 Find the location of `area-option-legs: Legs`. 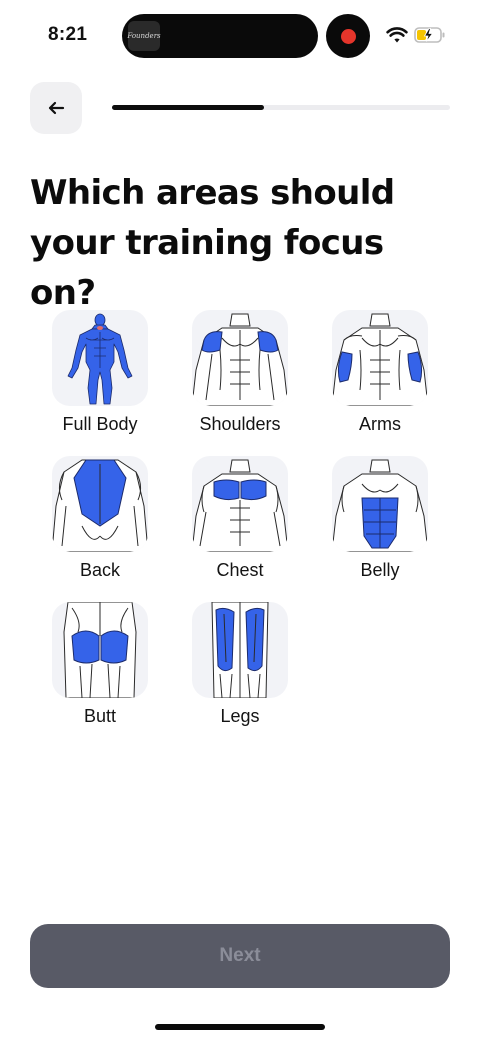

area-option-legs: Legs is located at coordinates (240, 667).